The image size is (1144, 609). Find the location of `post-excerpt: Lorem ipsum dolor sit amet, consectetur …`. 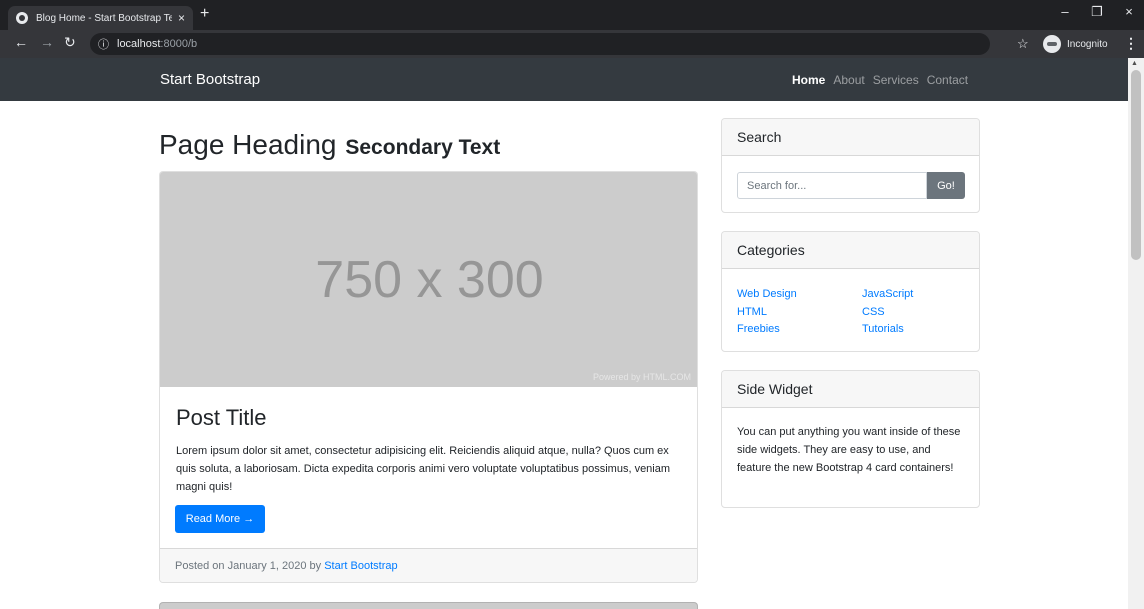

post-excerpt: Lorem ipsum dolor sit amet, consectetur … is located at coordinates (423, 469).